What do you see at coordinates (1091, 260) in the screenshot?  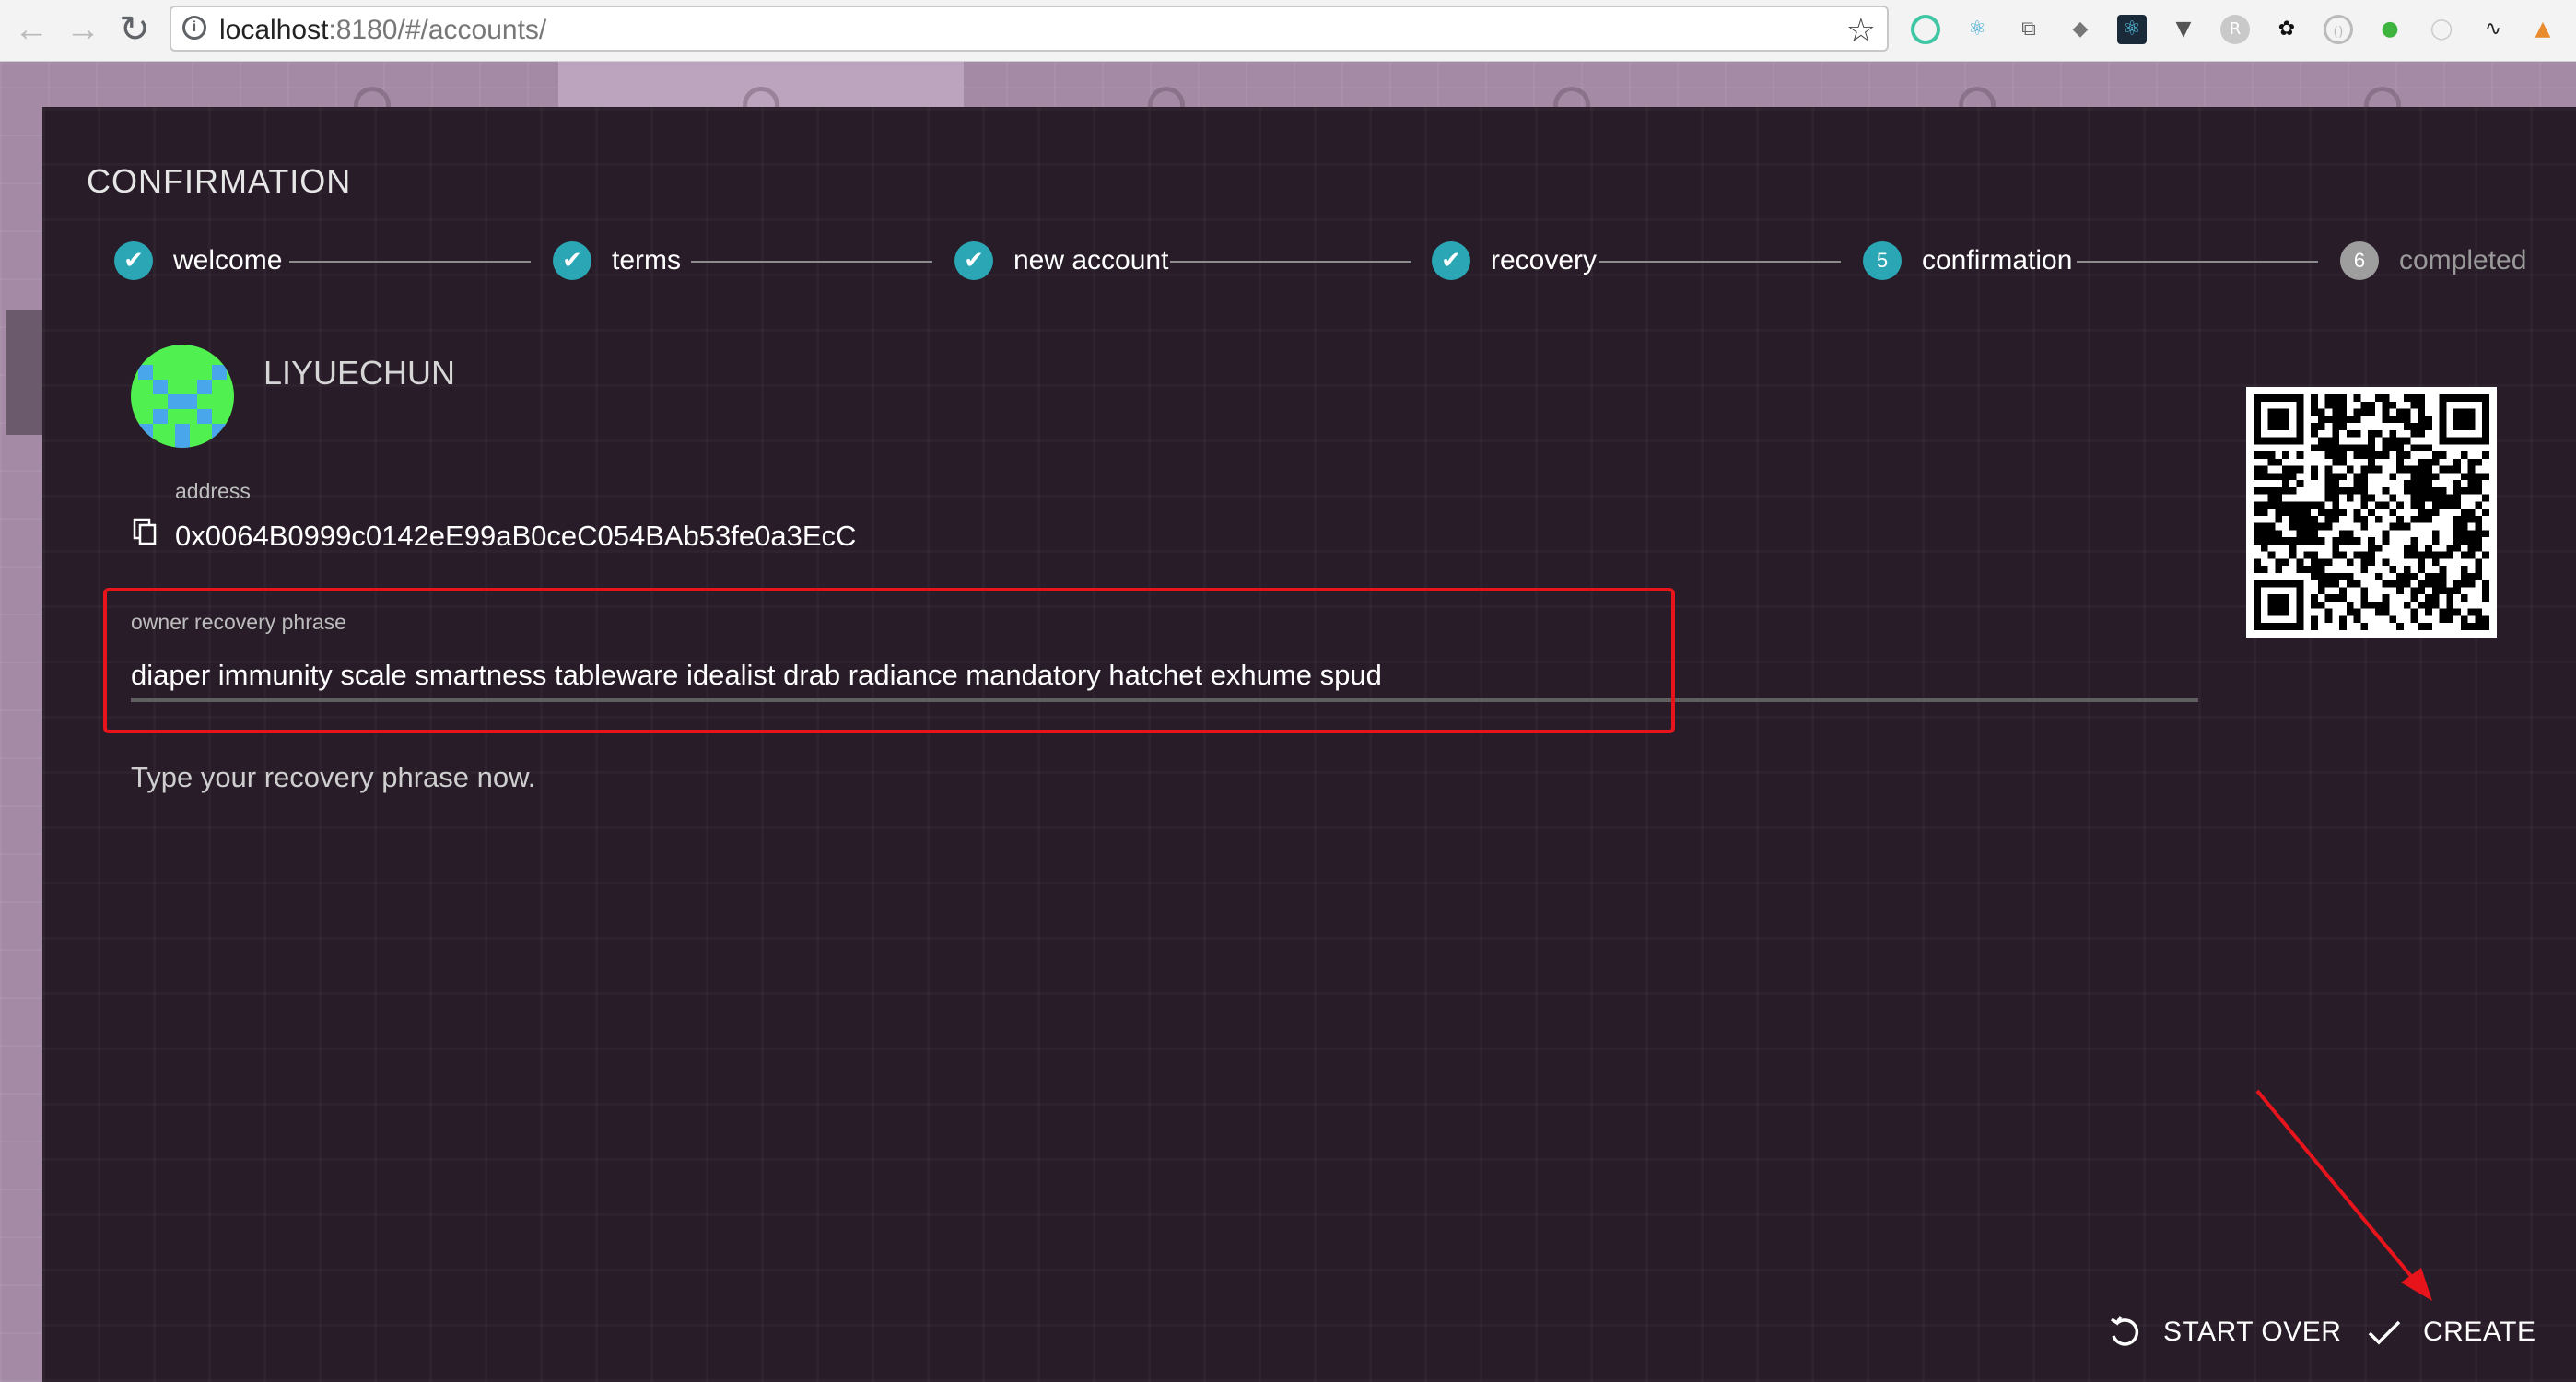 I see `step-label: new account` at bounding box center [1091, 260].